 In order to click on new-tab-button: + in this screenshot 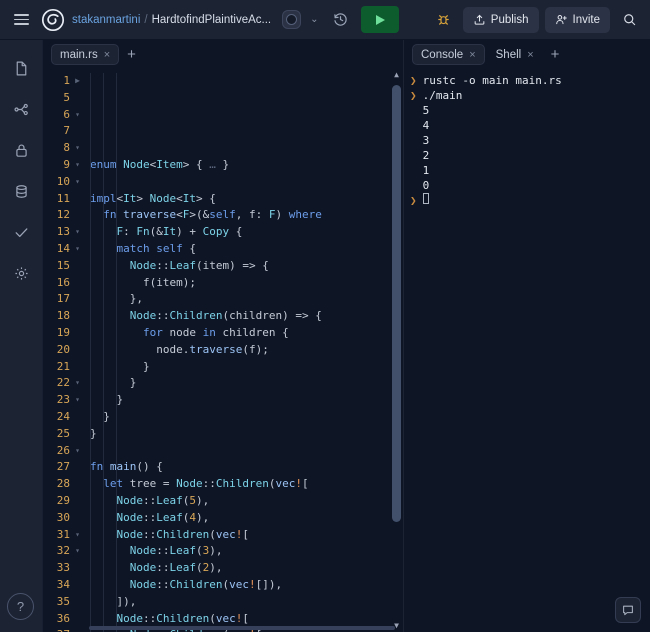, I will do `click(131, 54)`.